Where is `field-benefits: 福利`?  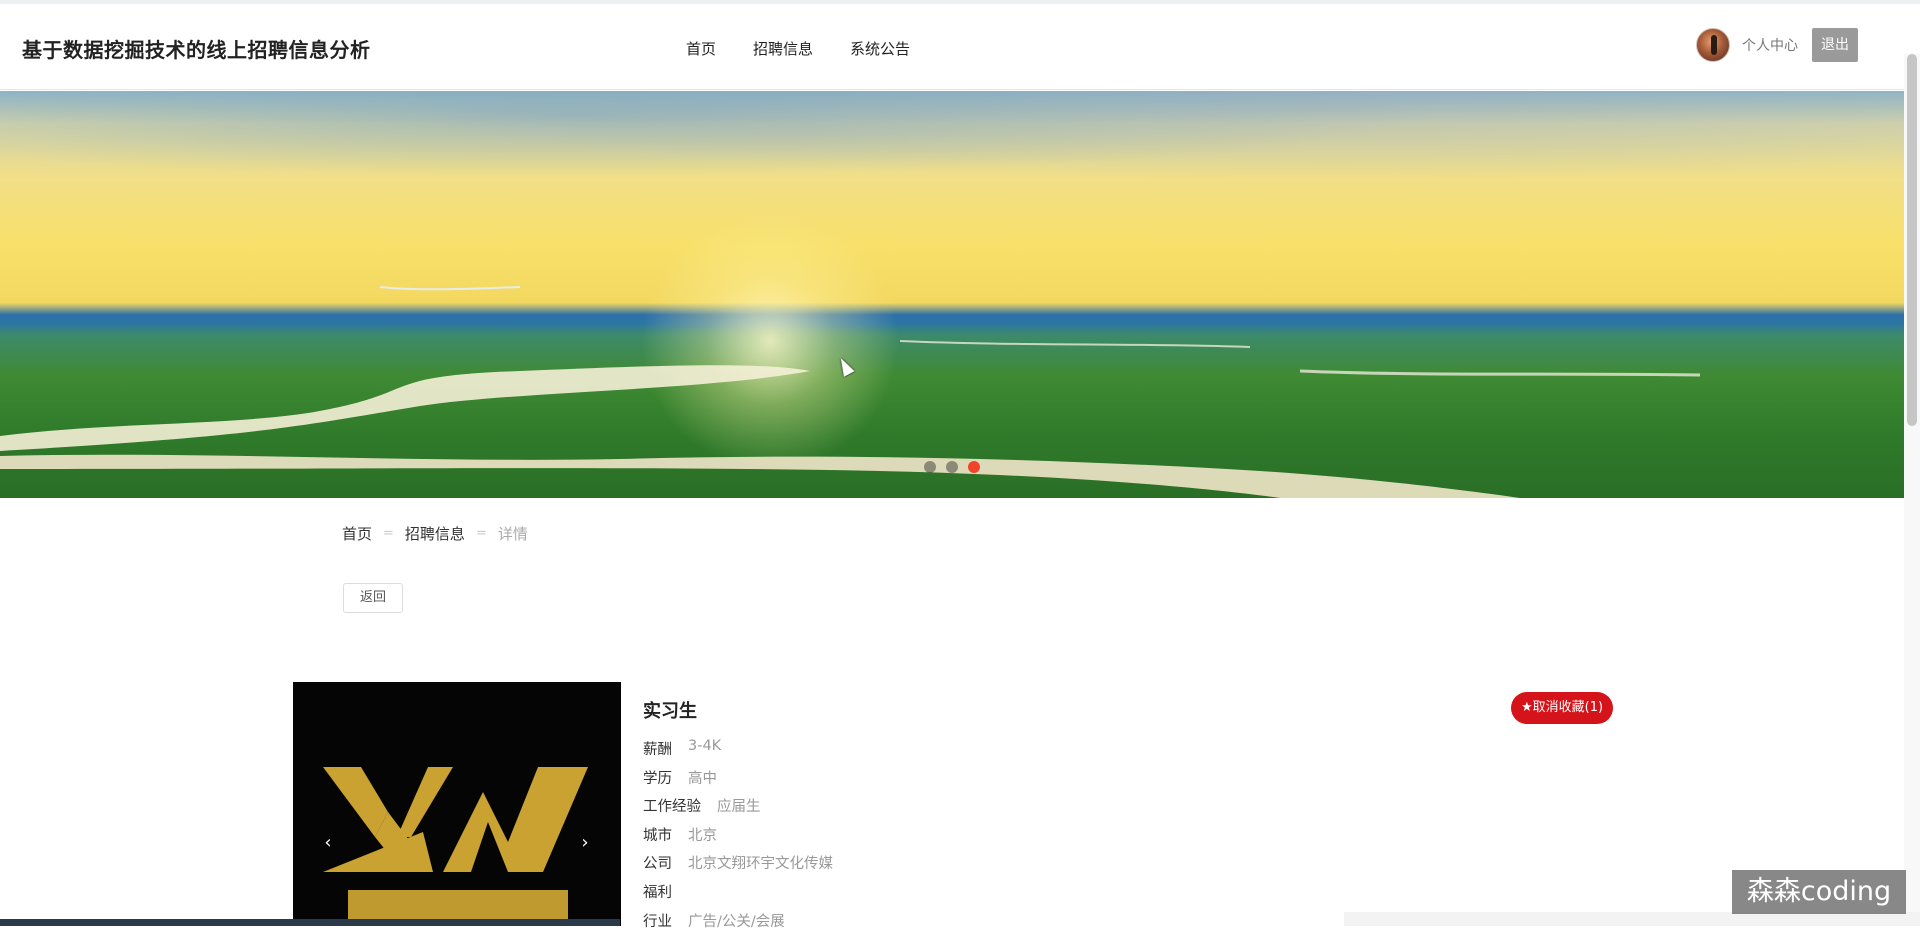
field-benefits: 福利 is located at coordinates (738, 895).